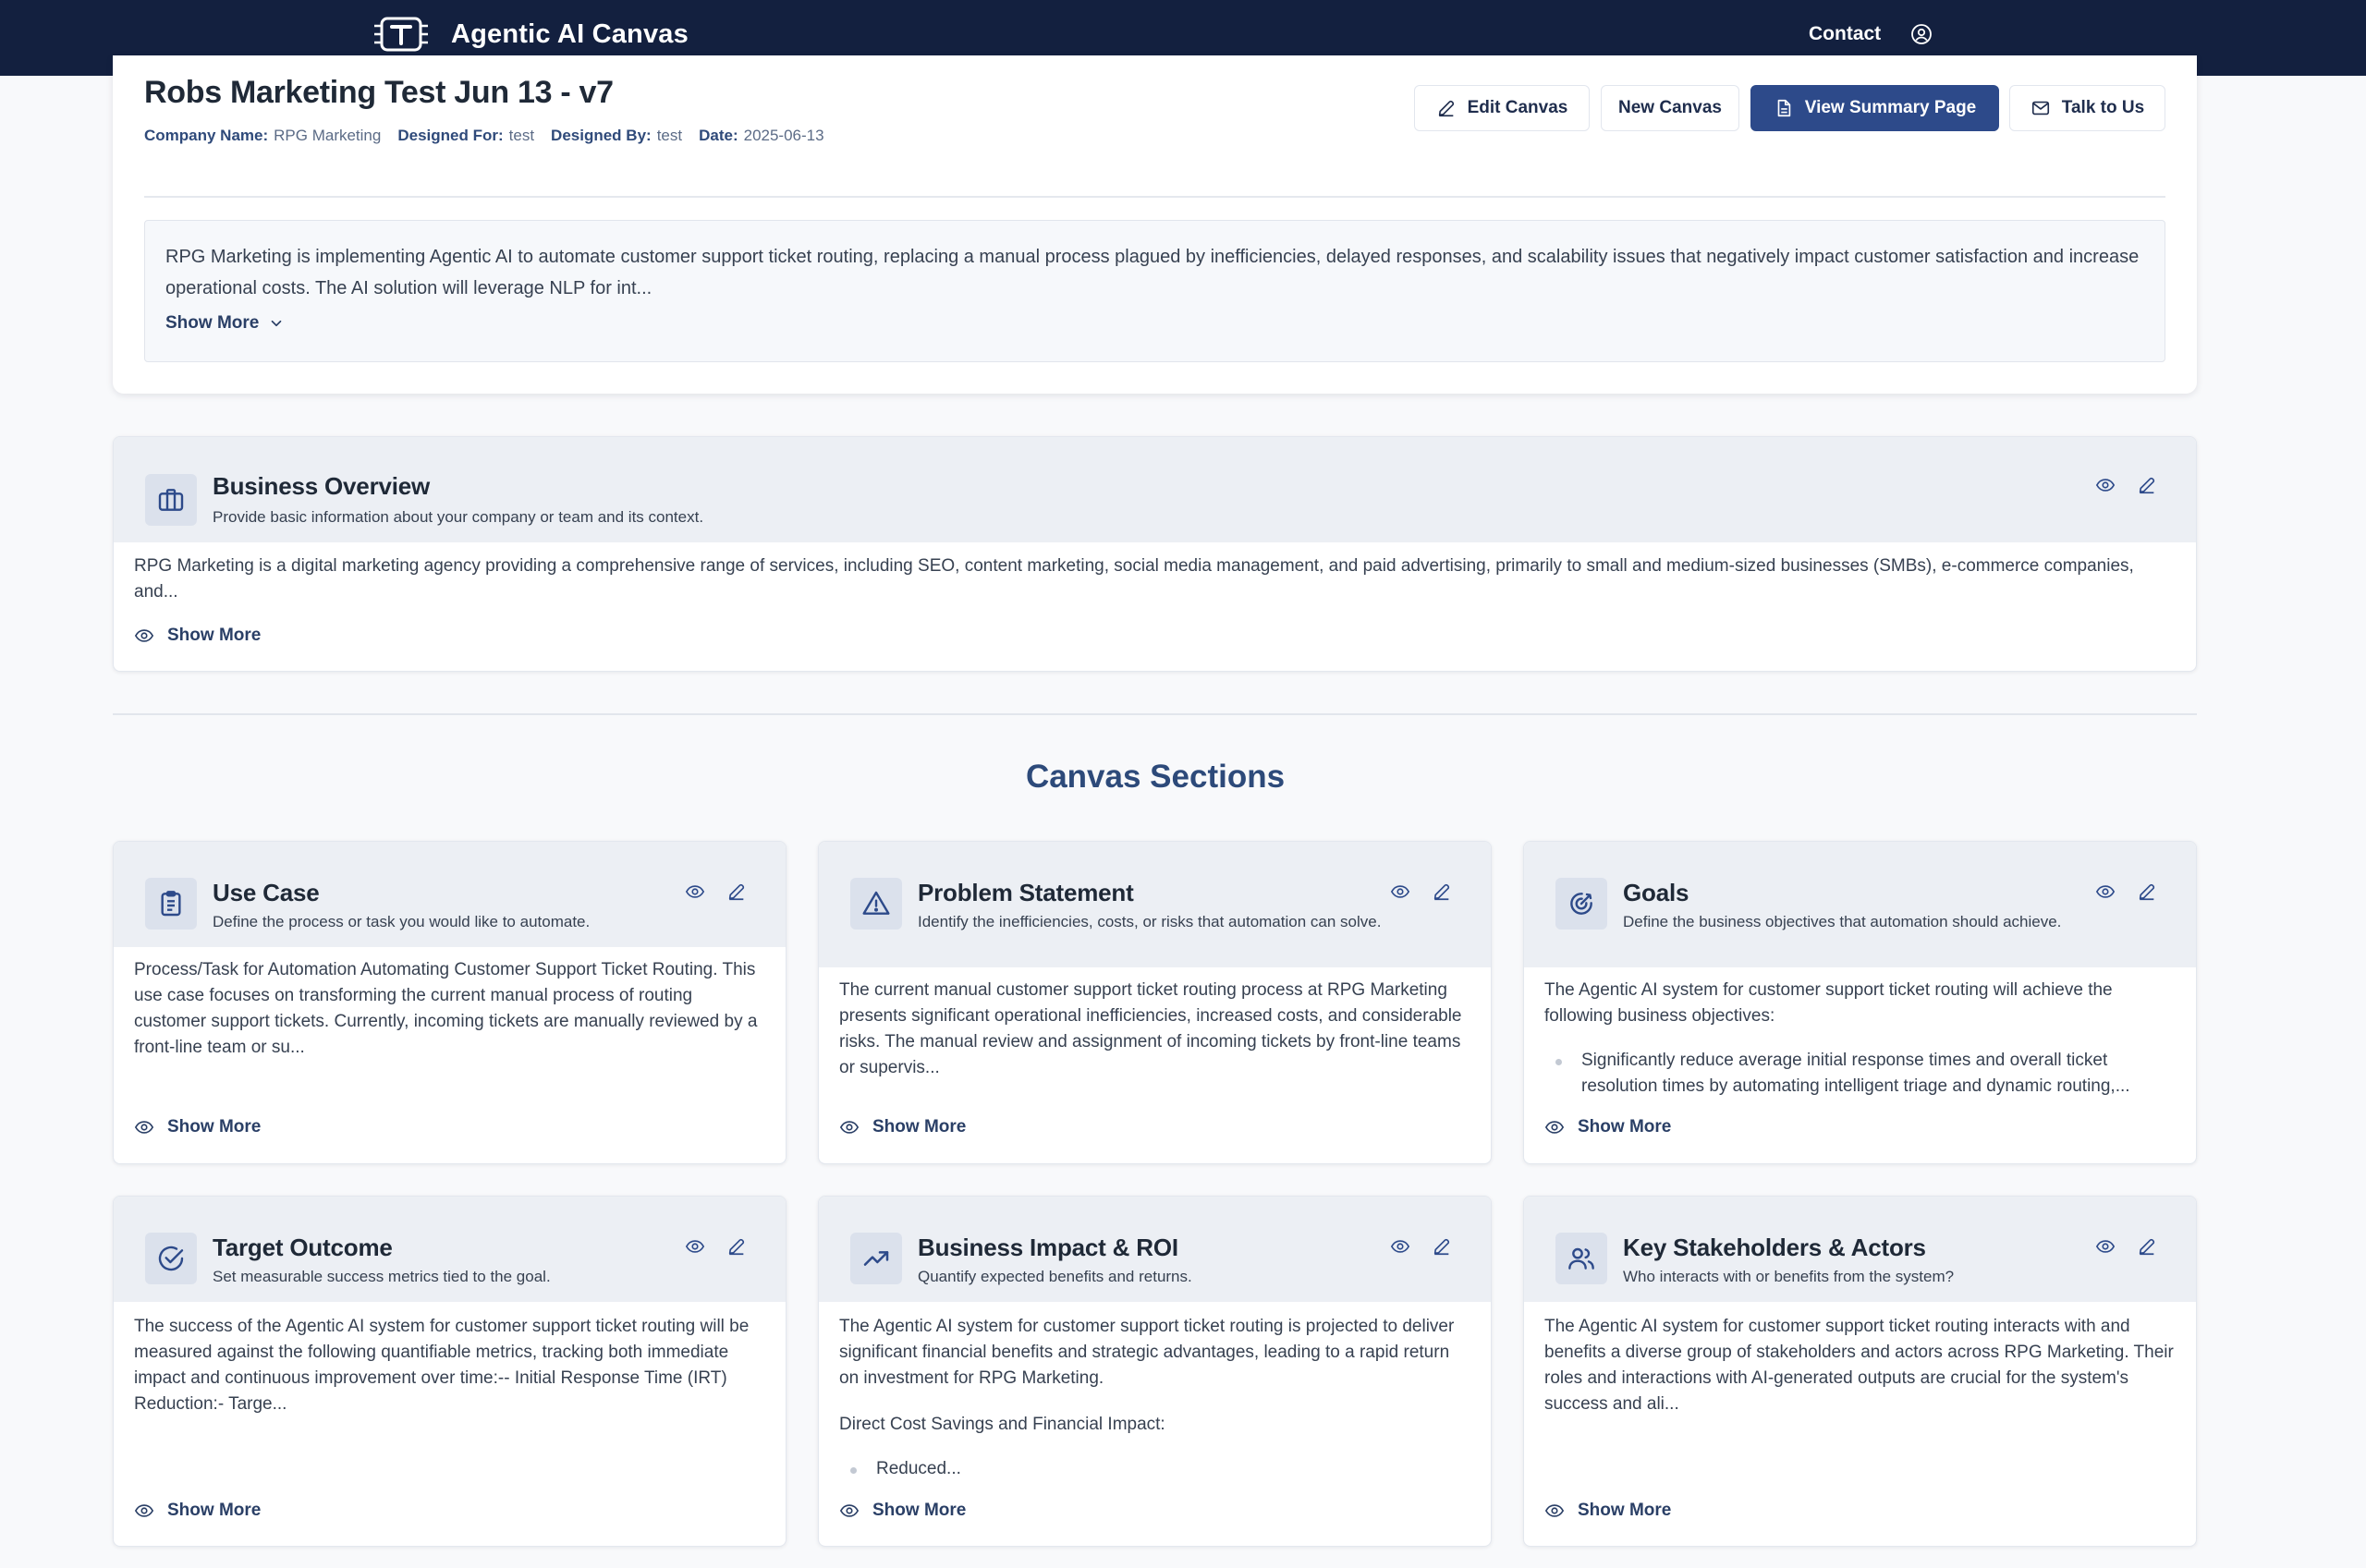 The height and width of the screenshot is (1568, 2366). What do you see at coordinates (1156, 777) in the screenshot?
I see `canvas-sections-heading: Canvas Sections` at bounding box center [1156, 777].